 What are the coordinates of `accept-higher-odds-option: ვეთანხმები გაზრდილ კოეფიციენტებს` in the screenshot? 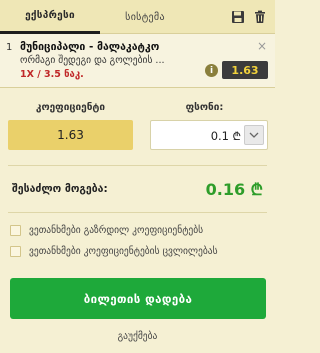 It's located at (106, 230).